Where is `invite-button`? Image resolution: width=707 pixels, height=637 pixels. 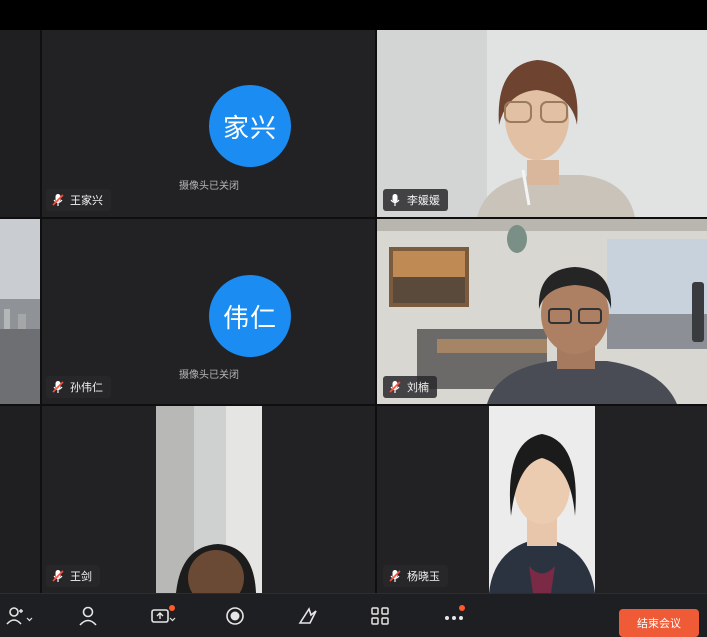
invite-button is located at coordinates (19, 616).